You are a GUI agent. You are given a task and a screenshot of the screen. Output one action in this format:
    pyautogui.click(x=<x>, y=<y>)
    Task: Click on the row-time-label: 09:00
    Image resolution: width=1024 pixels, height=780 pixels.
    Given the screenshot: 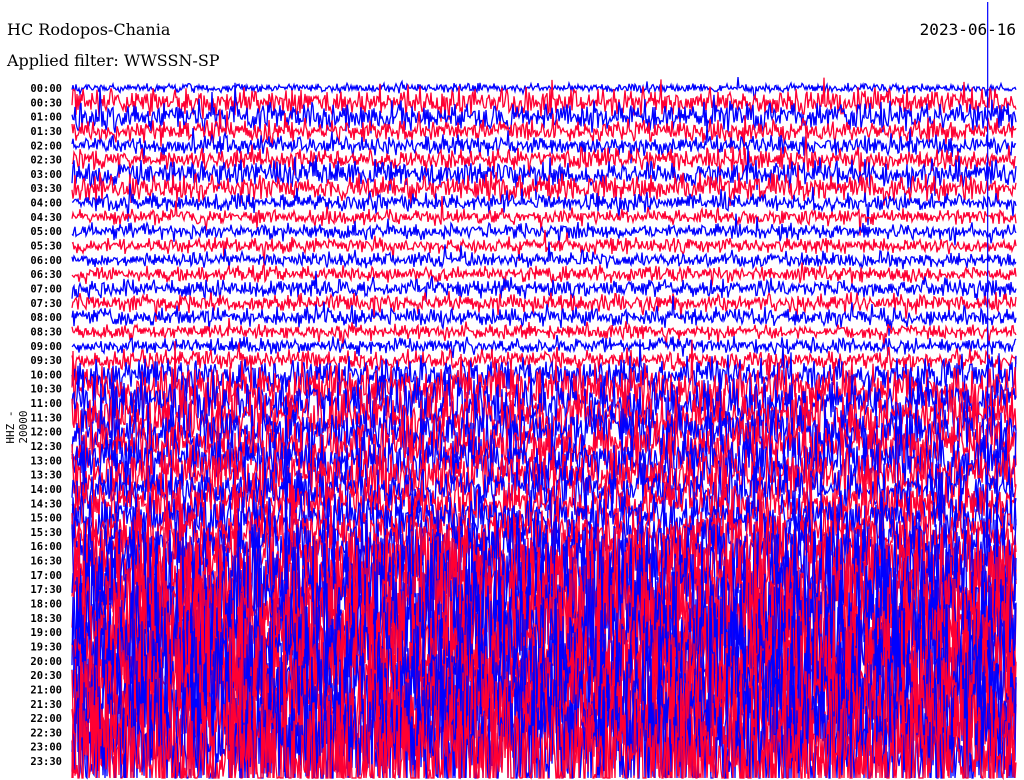 What is the action you would take?
    pyautogui.click(x=46, y=347)
    